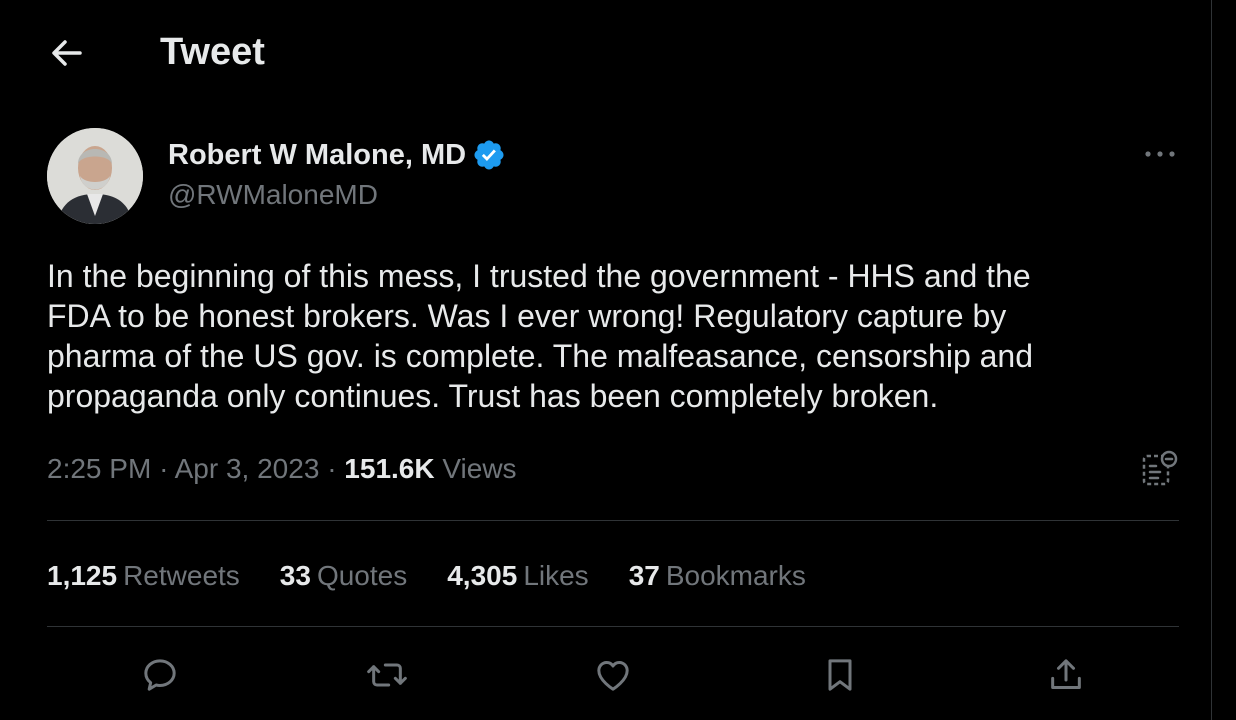 This screenshot has width=1236, height=720. Describe the element at coordinates (212, 52) in the screenshot. I see `page-title: Tweet` at that location.